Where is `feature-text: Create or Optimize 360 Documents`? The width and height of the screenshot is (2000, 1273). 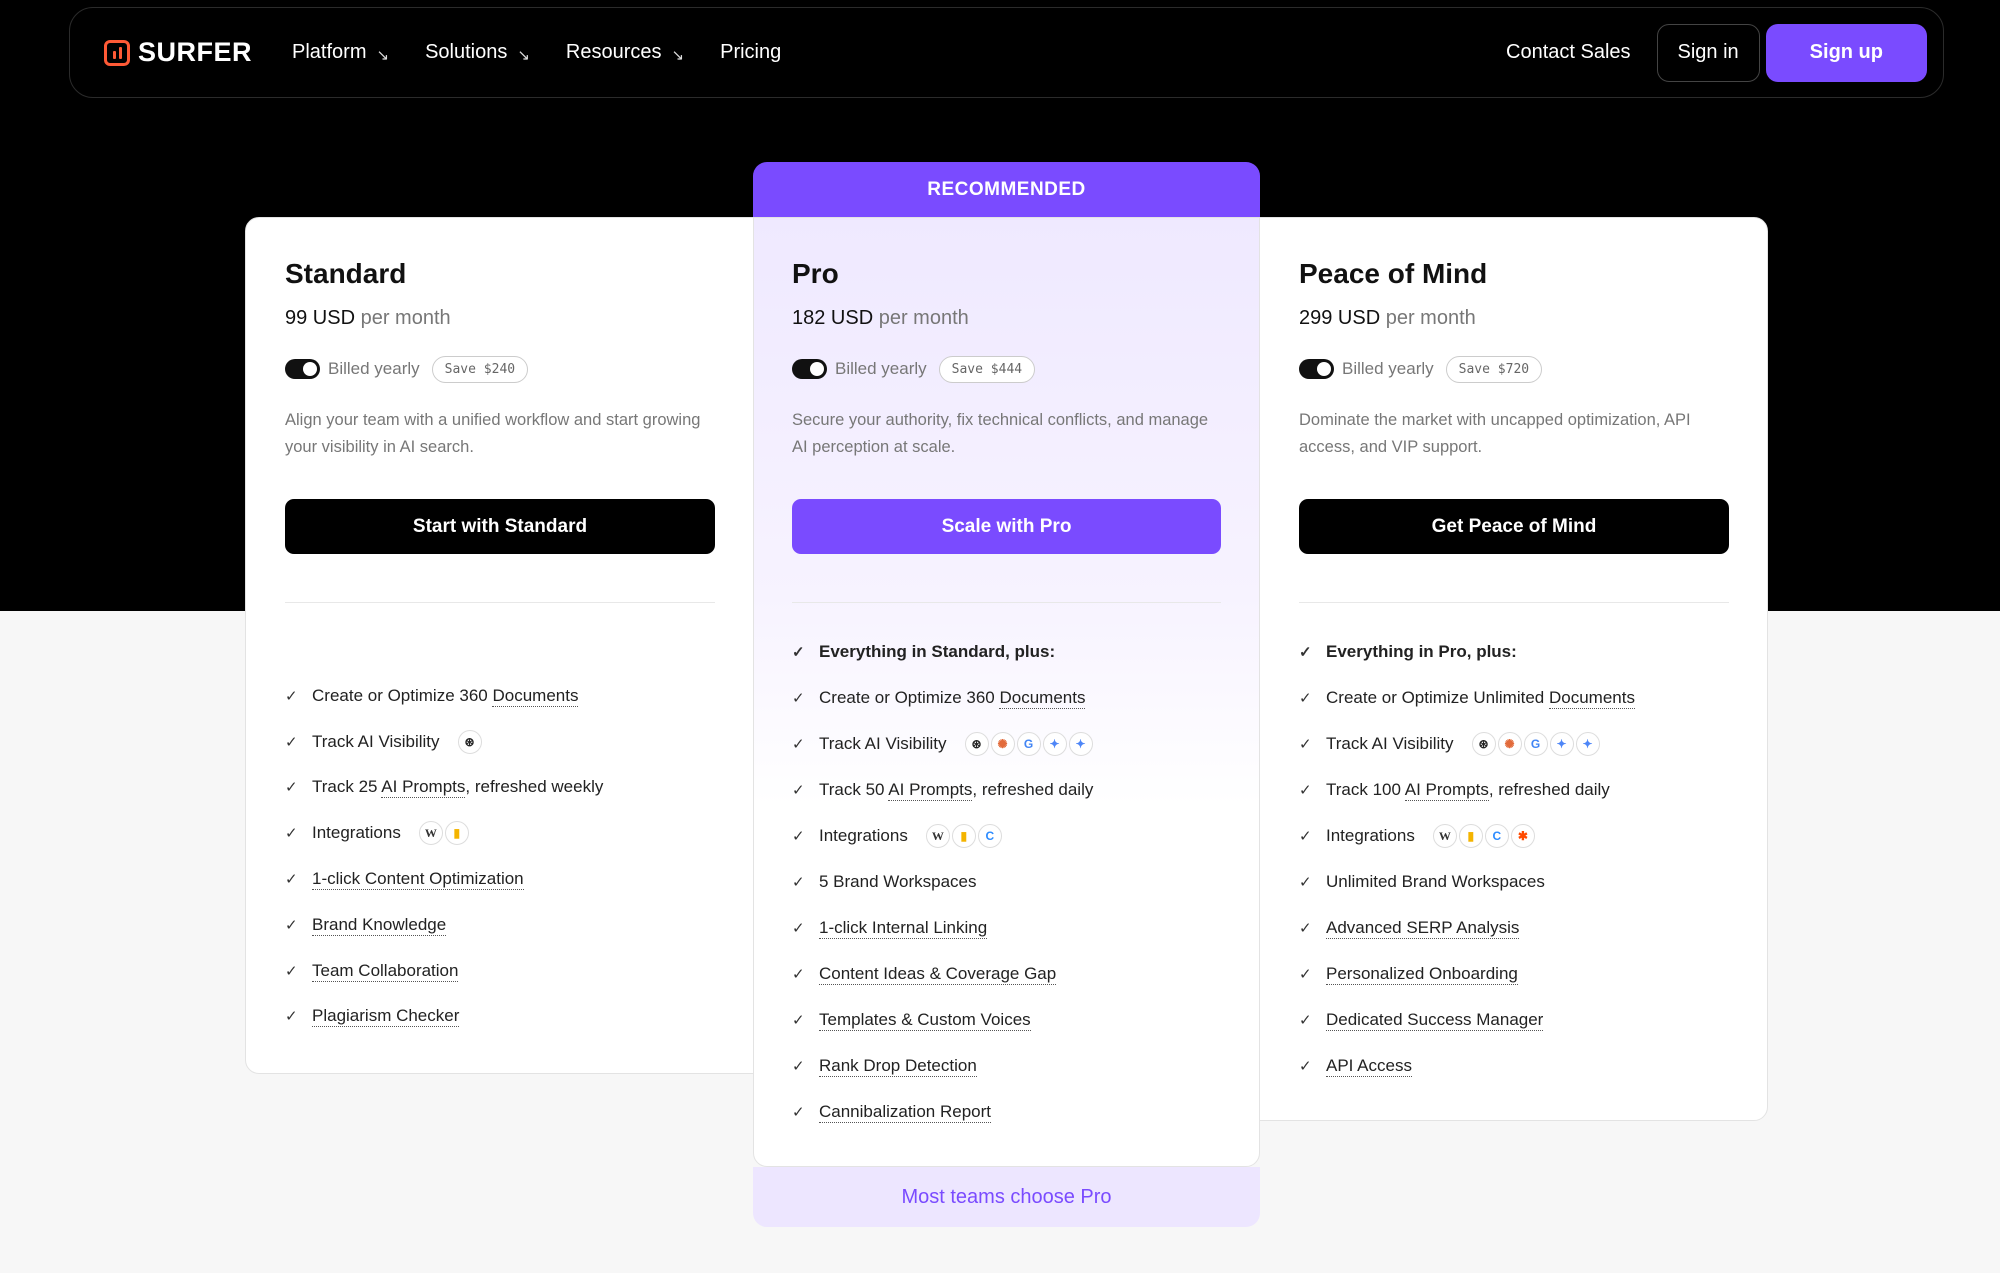 feature-text: Create or Optimize 360 Documents is located at coordinates (952, 698).